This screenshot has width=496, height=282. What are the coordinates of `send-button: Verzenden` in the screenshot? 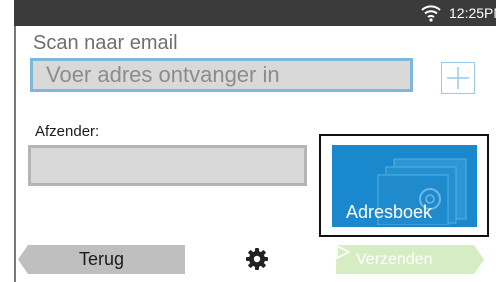 It's located at (410, 259).